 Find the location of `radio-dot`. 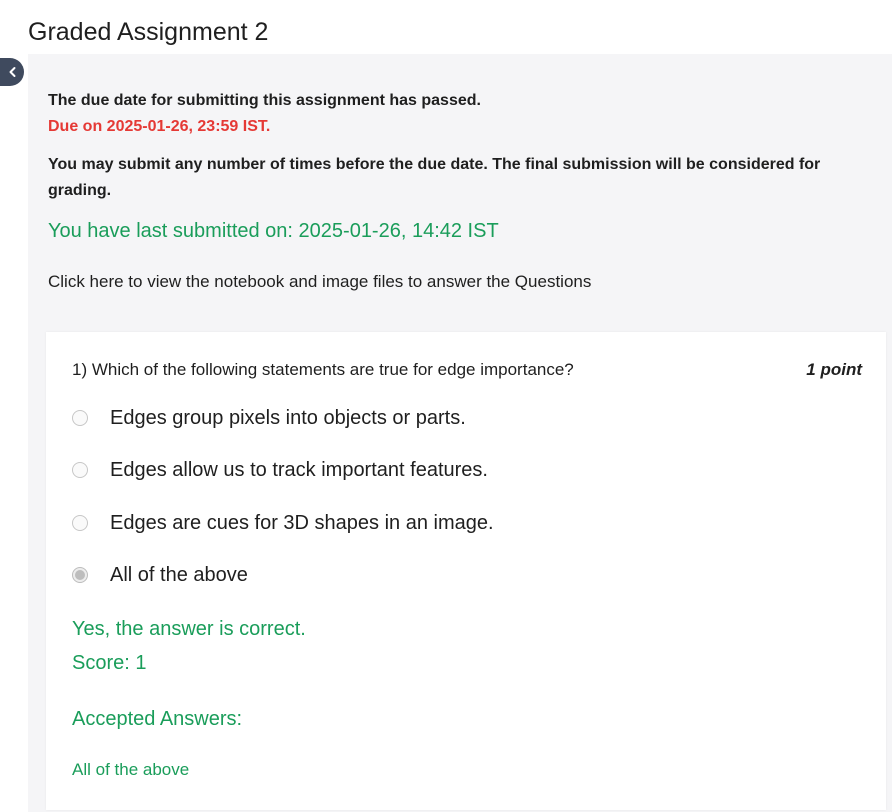

radio-dot is located at coordinates (80, 575).